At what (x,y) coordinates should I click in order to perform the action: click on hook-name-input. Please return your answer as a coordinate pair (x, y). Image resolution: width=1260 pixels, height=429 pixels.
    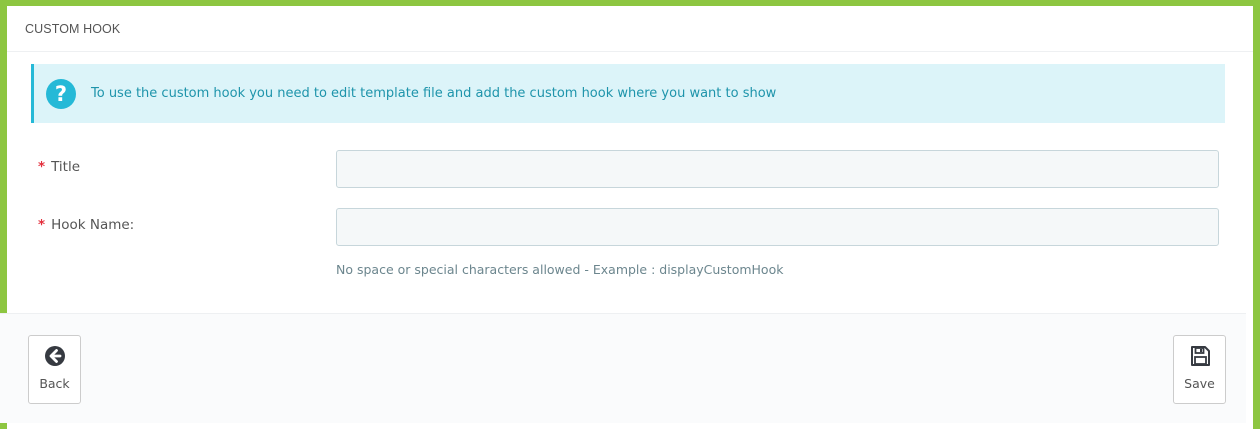
    Looking at the image, I should click on (777, 227).